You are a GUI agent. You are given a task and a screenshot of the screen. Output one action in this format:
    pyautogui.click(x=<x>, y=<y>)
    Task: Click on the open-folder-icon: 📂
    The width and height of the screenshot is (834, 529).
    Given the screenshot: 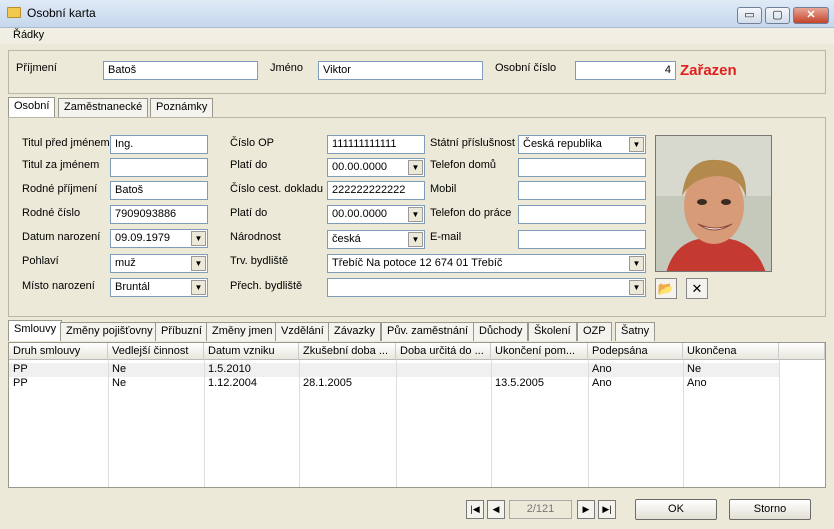 What is the action you would take?
    pyautogui.click(x=666, y=288)
    